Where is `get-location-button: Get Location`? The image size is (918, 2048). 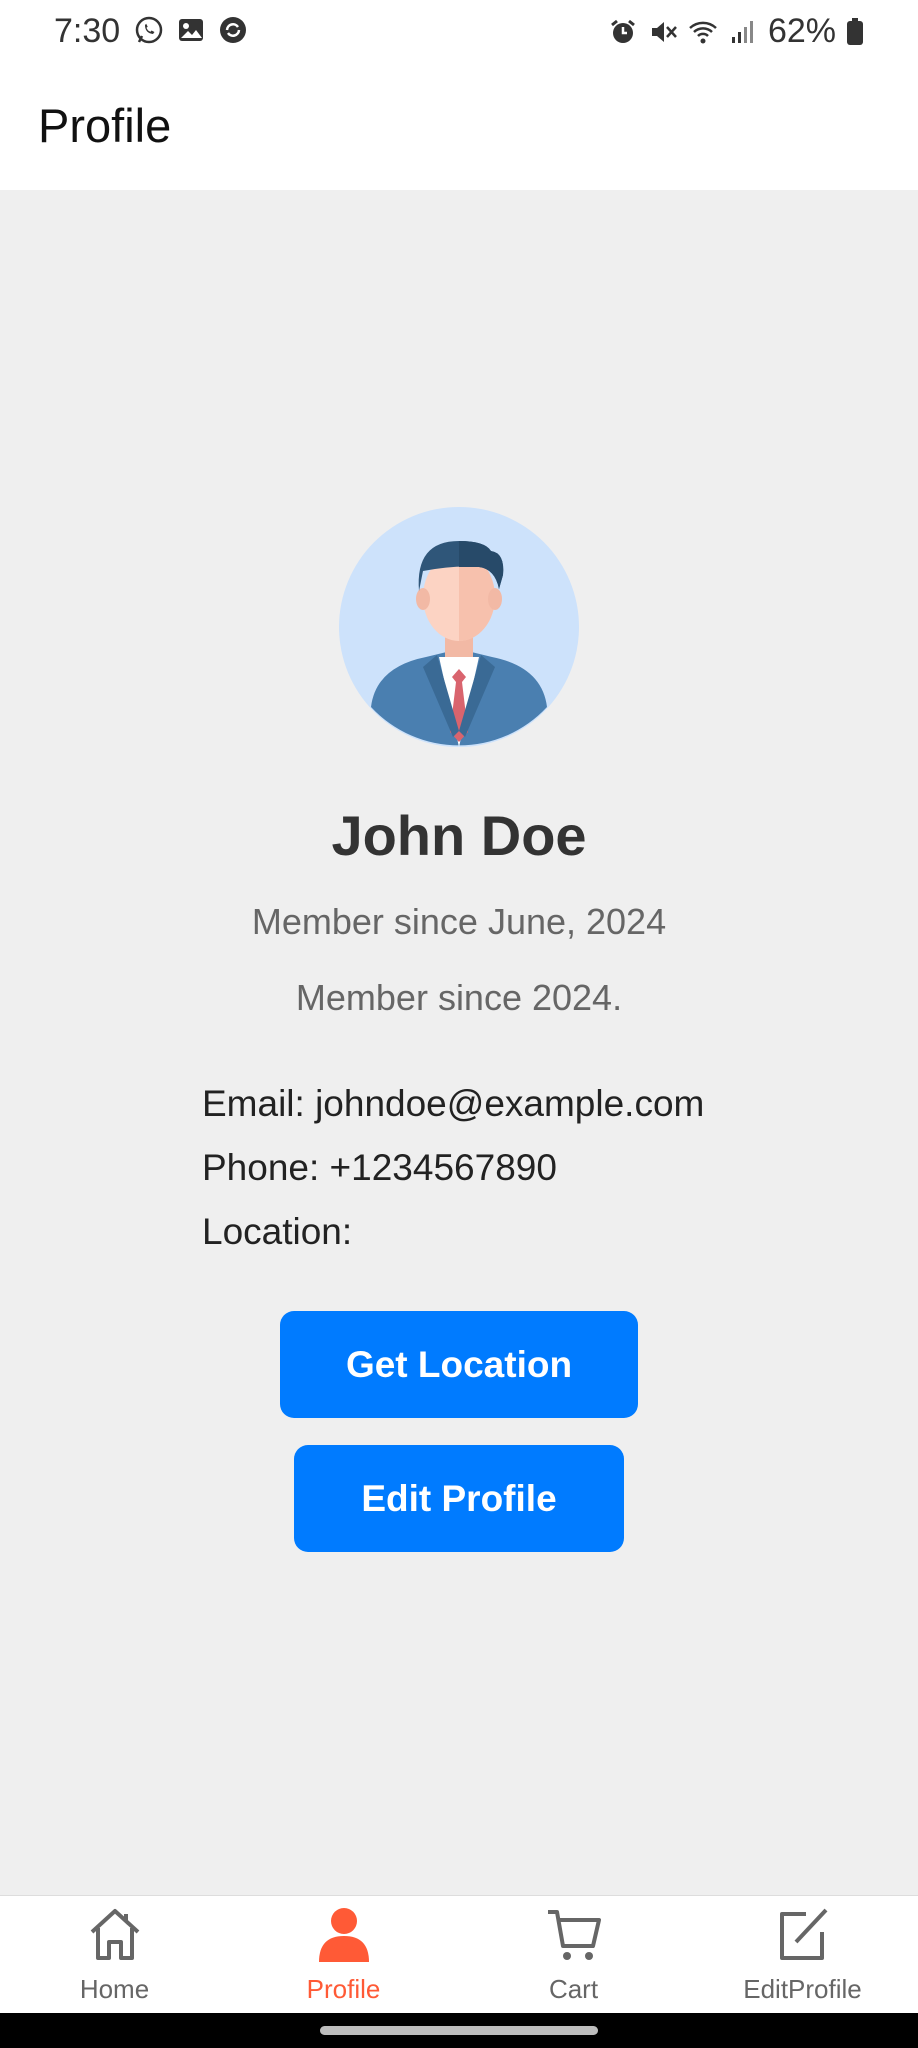 get-location-button: Get Location is located at coordinates (459, 1364).